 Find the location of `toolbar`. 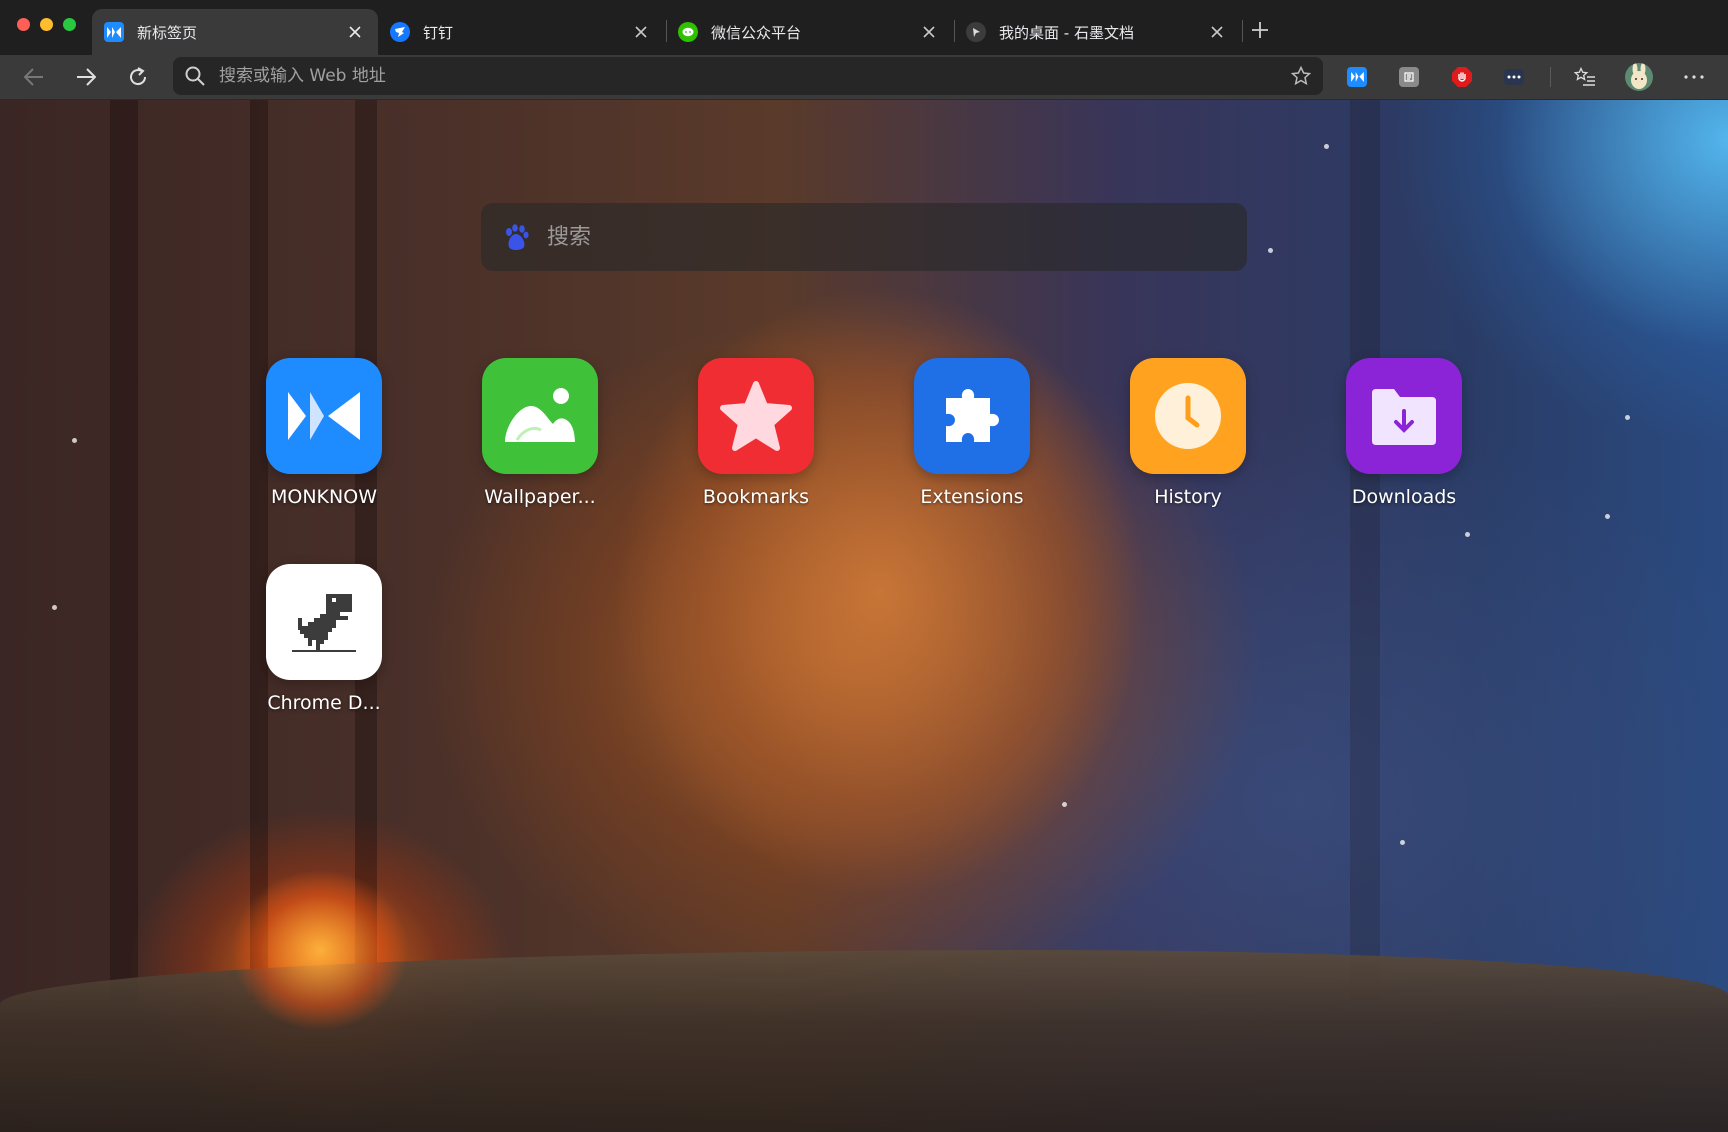

toolbar is located at coordinates (864, 77).